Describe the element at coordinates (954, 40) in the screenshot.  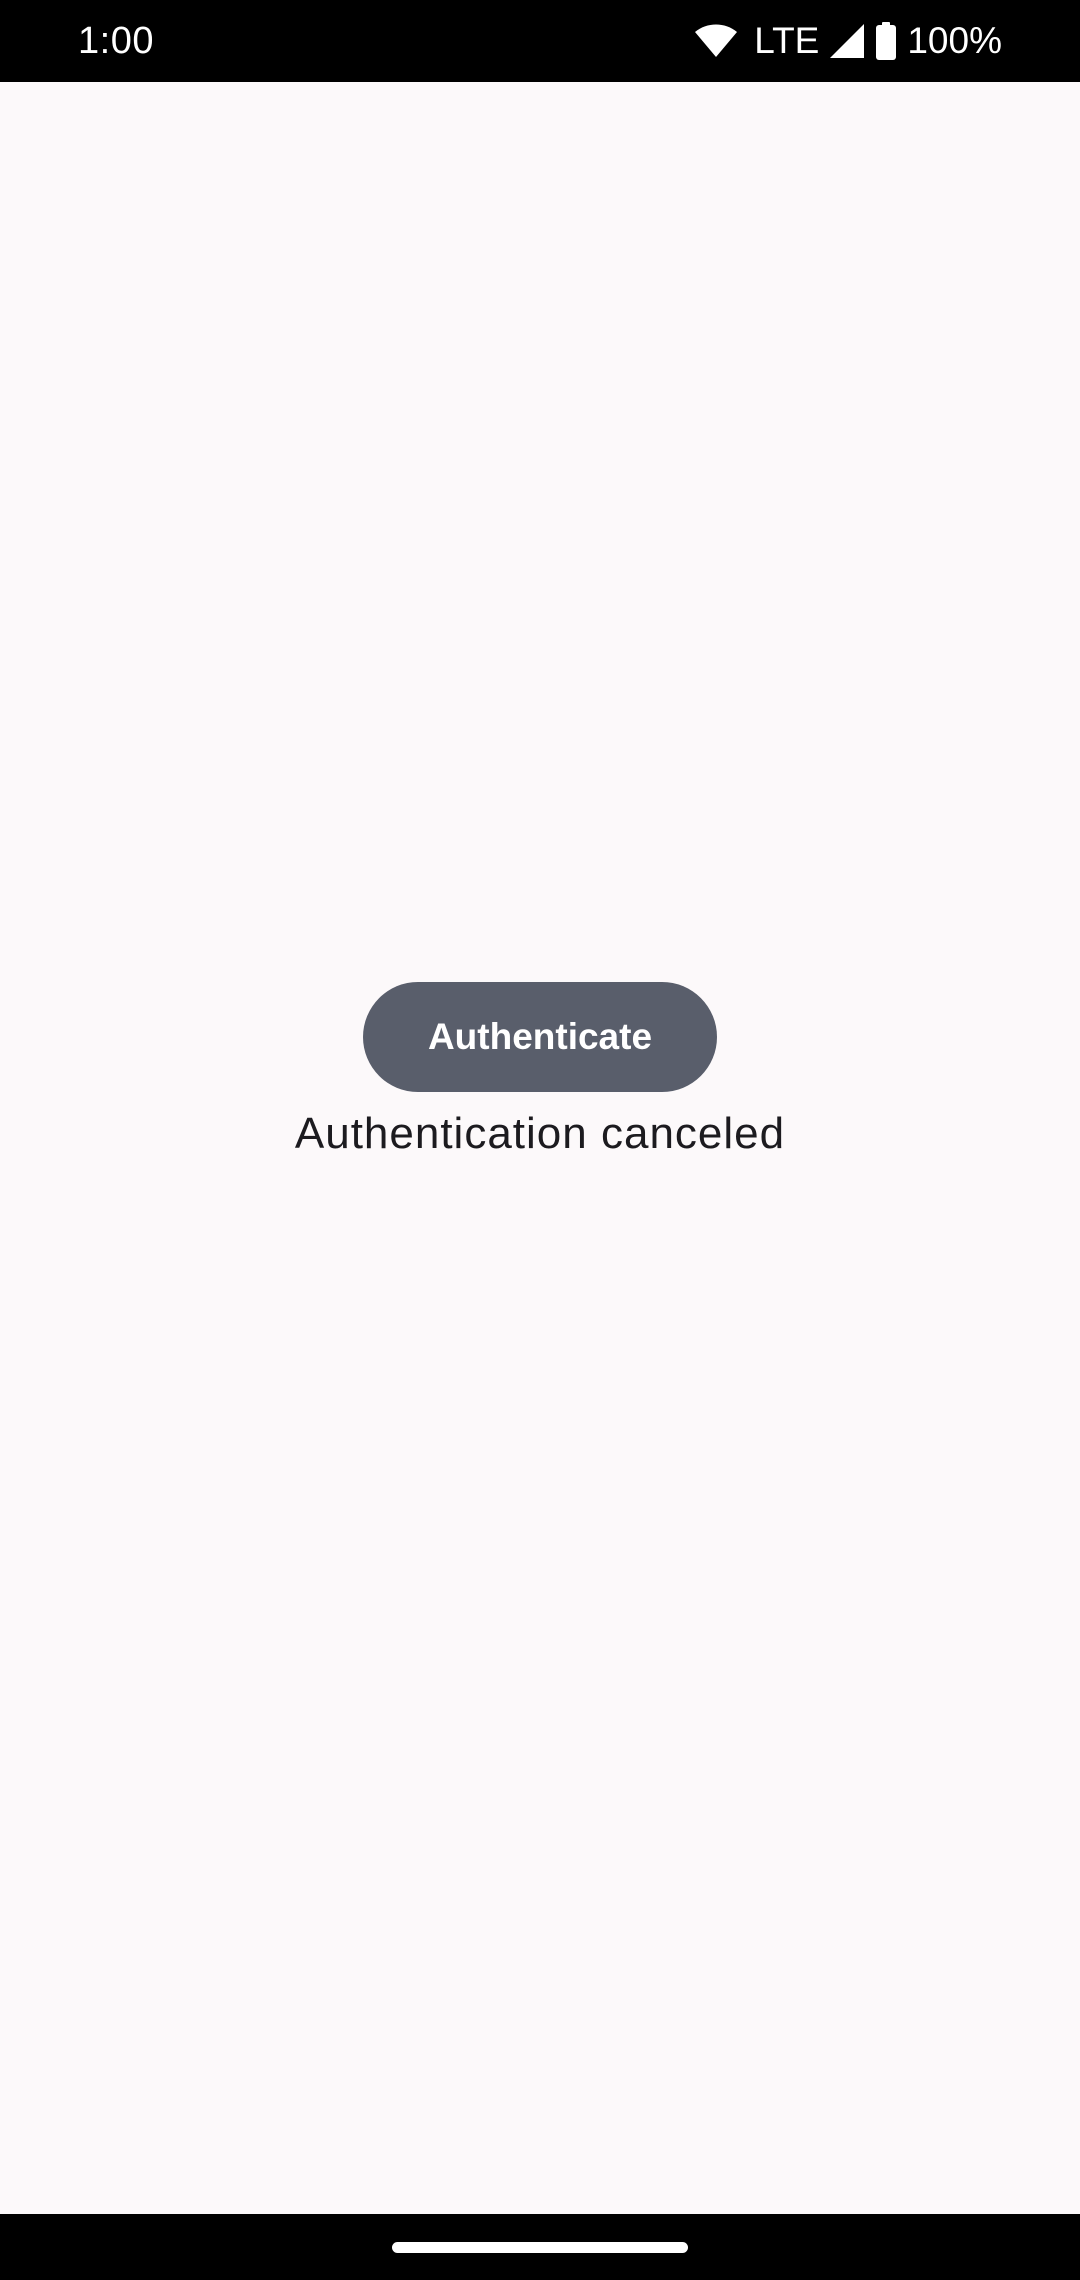
I see `battery-percentage: 100%` at that location.